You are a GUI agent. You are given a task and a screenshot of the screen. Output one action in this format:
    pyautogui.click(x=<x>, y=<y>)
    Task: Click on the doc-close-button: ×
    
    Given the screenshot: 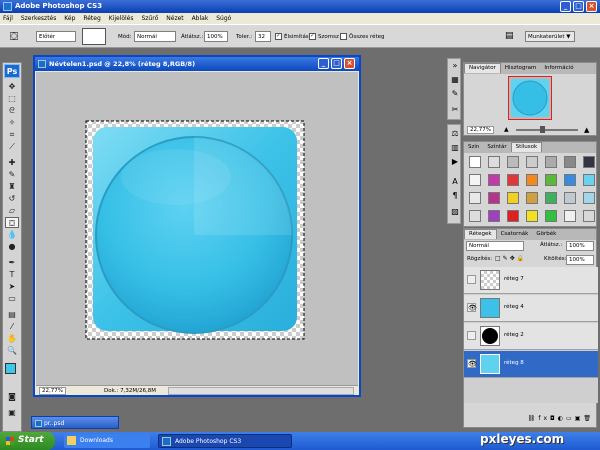 What is the action you would take?
    pyautogui.click(x=349, y=63)
    